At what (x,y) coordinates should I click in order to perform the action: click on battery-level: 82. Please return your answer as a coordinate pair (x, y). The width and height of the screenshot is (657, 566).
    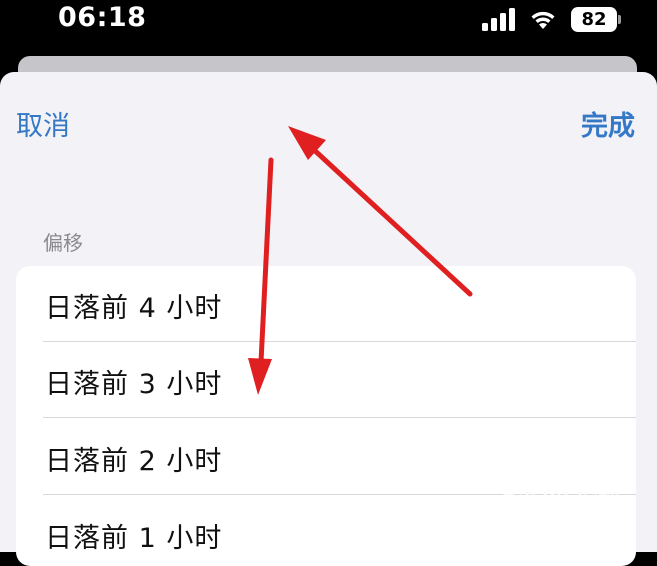
    Looking at the image, I should click on (594, 19).